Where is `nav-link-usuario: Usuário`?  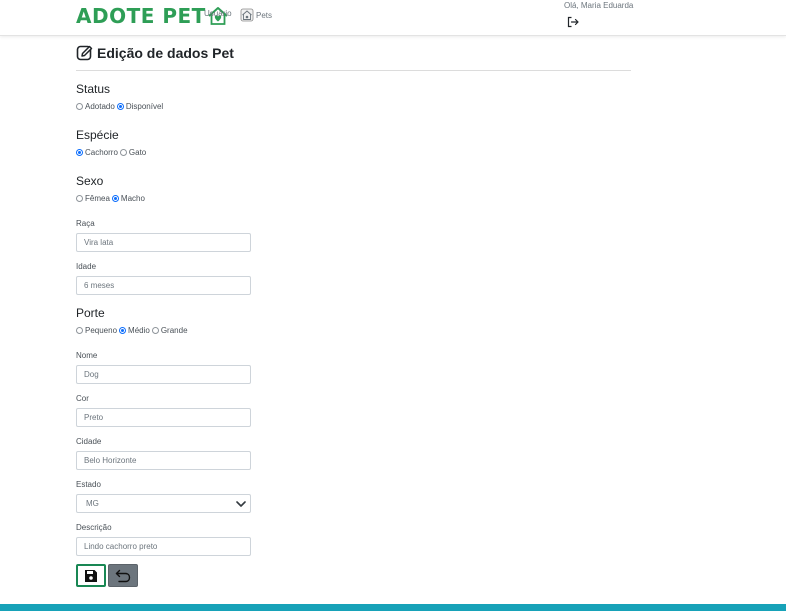
nav-link-usuario: Usuário is located at coordinates (218, 13).